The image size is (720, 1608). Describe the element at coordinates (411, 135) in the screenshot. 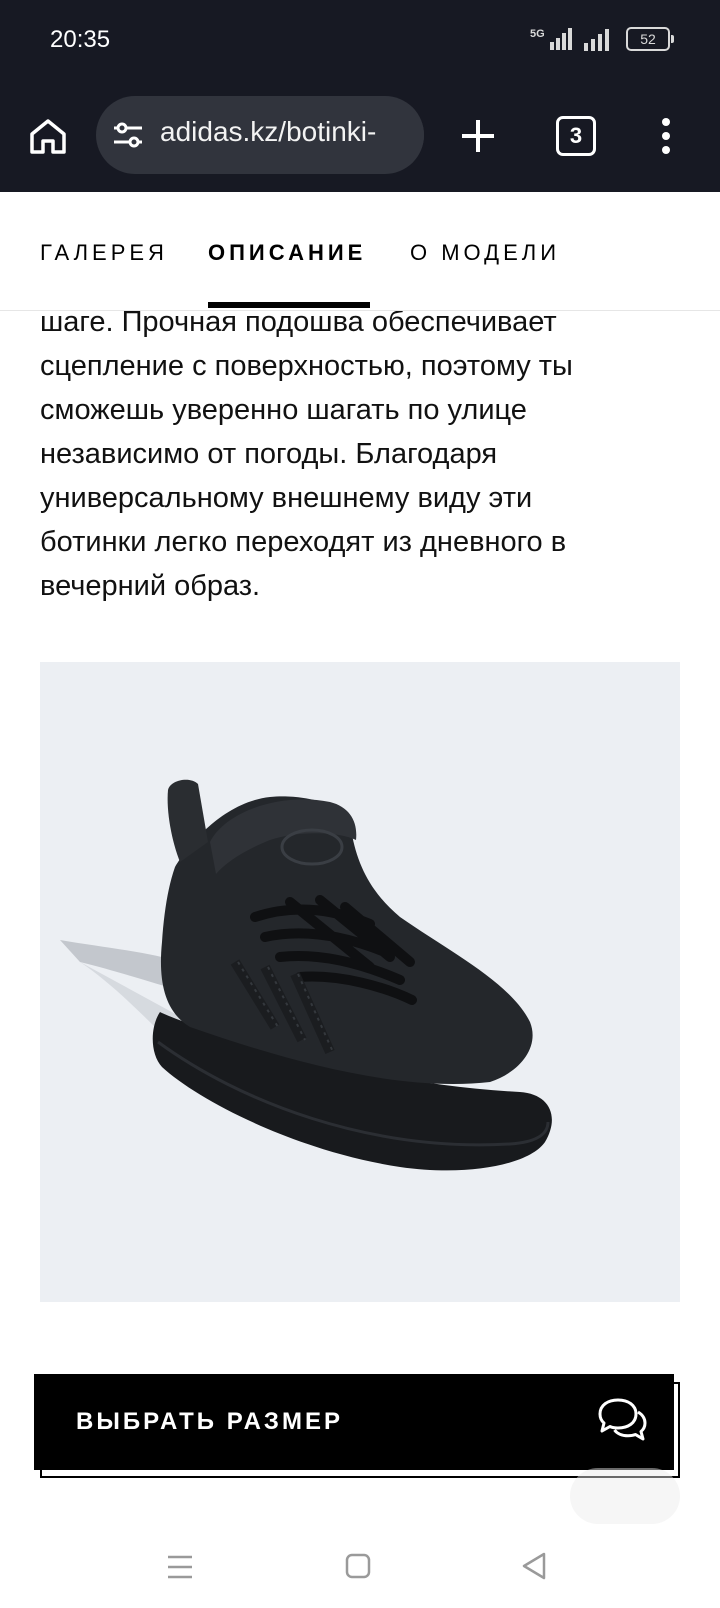

I see `url-fade` at that location.